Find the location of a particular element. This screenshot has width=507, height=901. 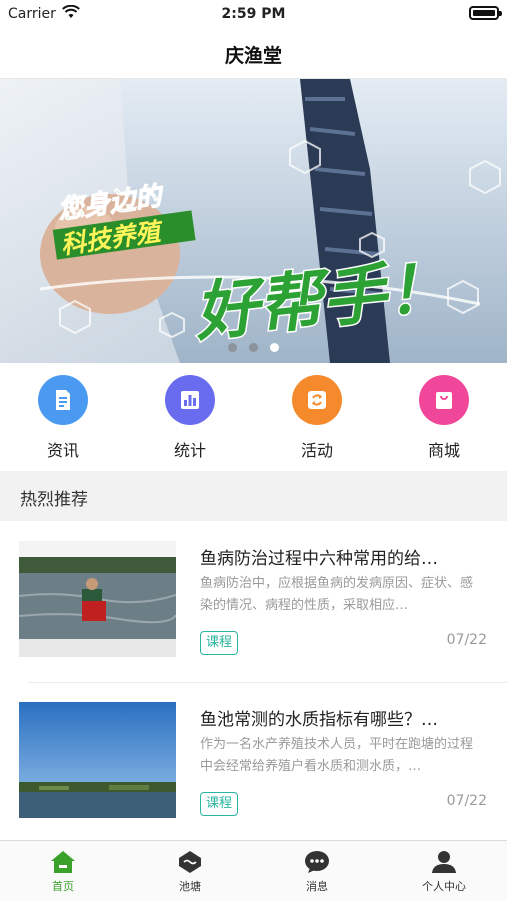

tab-pond: 池塘 is located at coordinates (190, 871).